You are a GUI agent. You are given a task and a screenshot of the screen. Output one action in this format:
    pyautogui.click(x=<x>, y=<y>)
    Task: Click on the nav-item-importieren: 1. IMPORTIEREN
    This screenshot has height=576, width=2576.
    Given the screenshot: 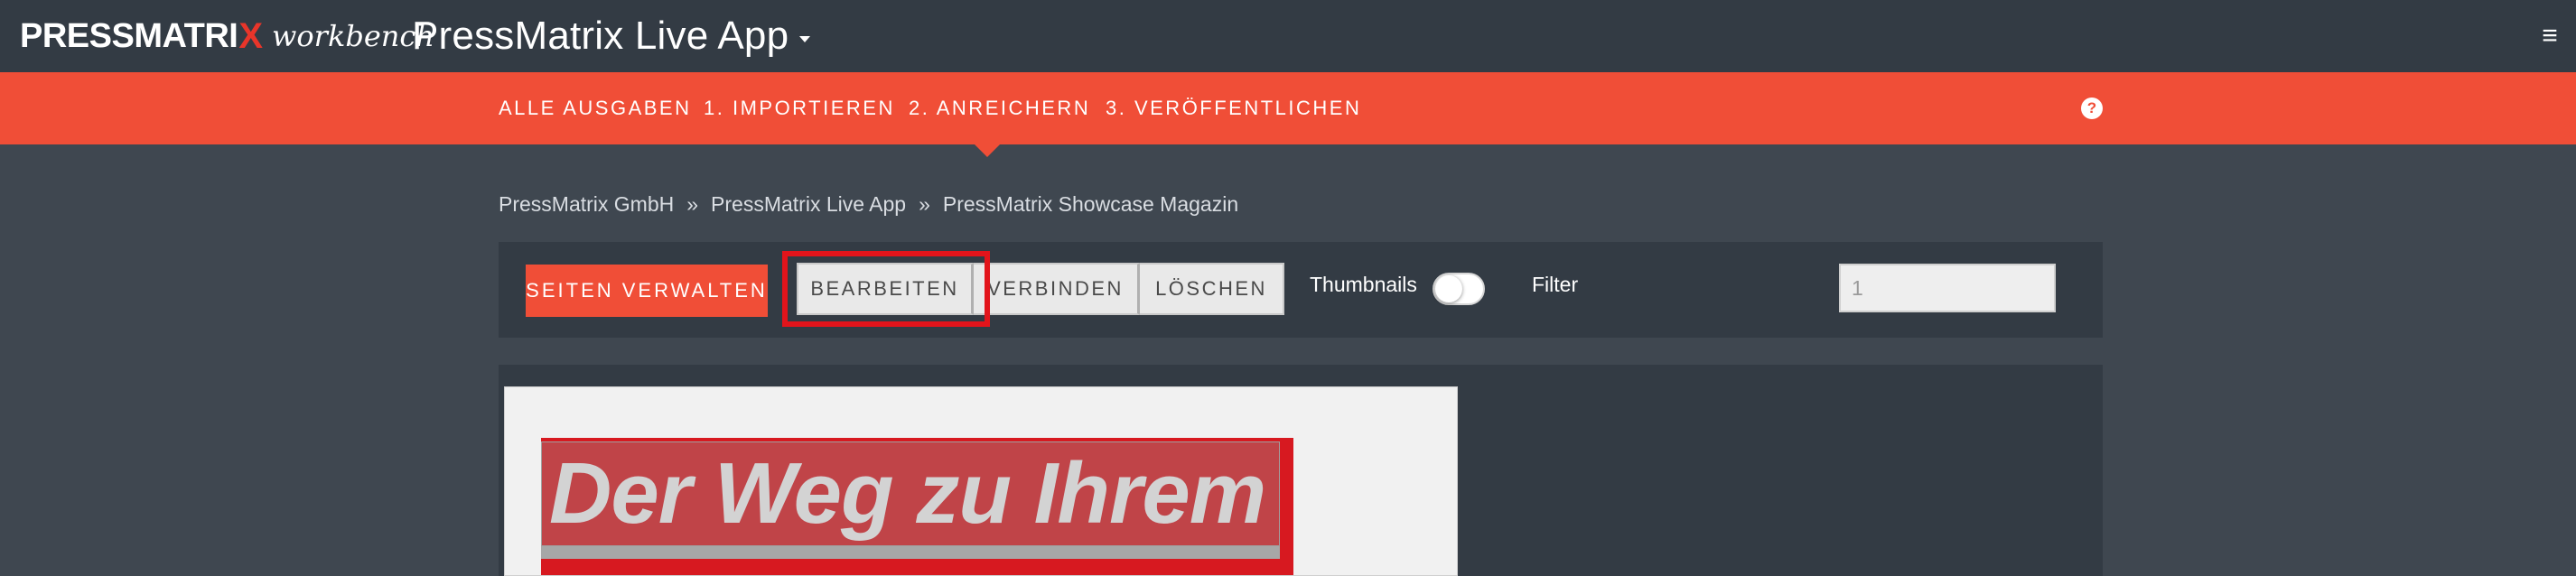 What is the action you would take?
    pyautogui.click(x=799, y=108)
    